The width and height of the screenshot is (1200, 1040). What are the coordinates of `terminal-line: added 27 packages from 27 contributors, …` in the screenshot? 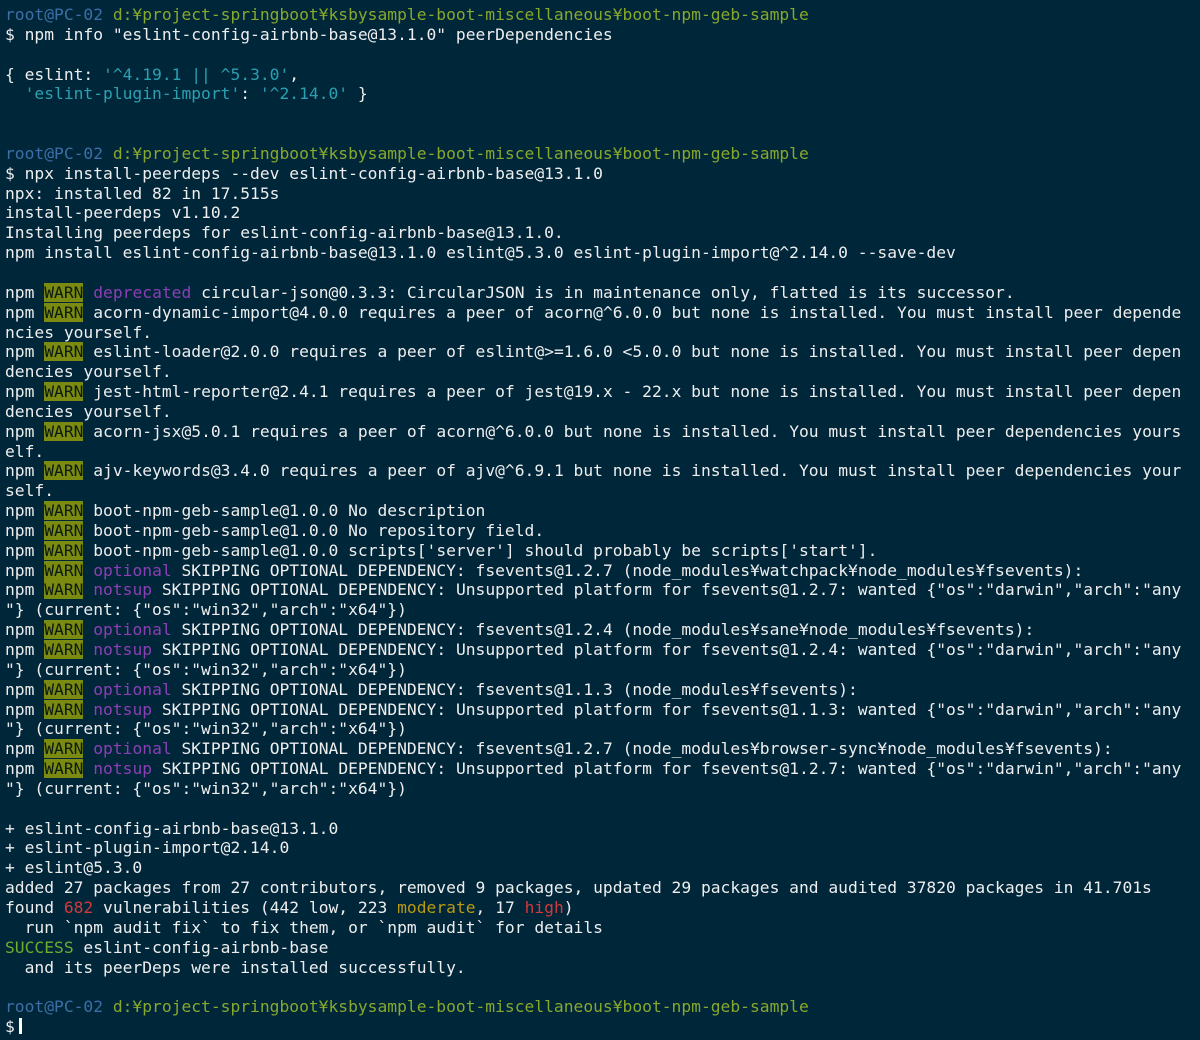 It's located at (602, 888).